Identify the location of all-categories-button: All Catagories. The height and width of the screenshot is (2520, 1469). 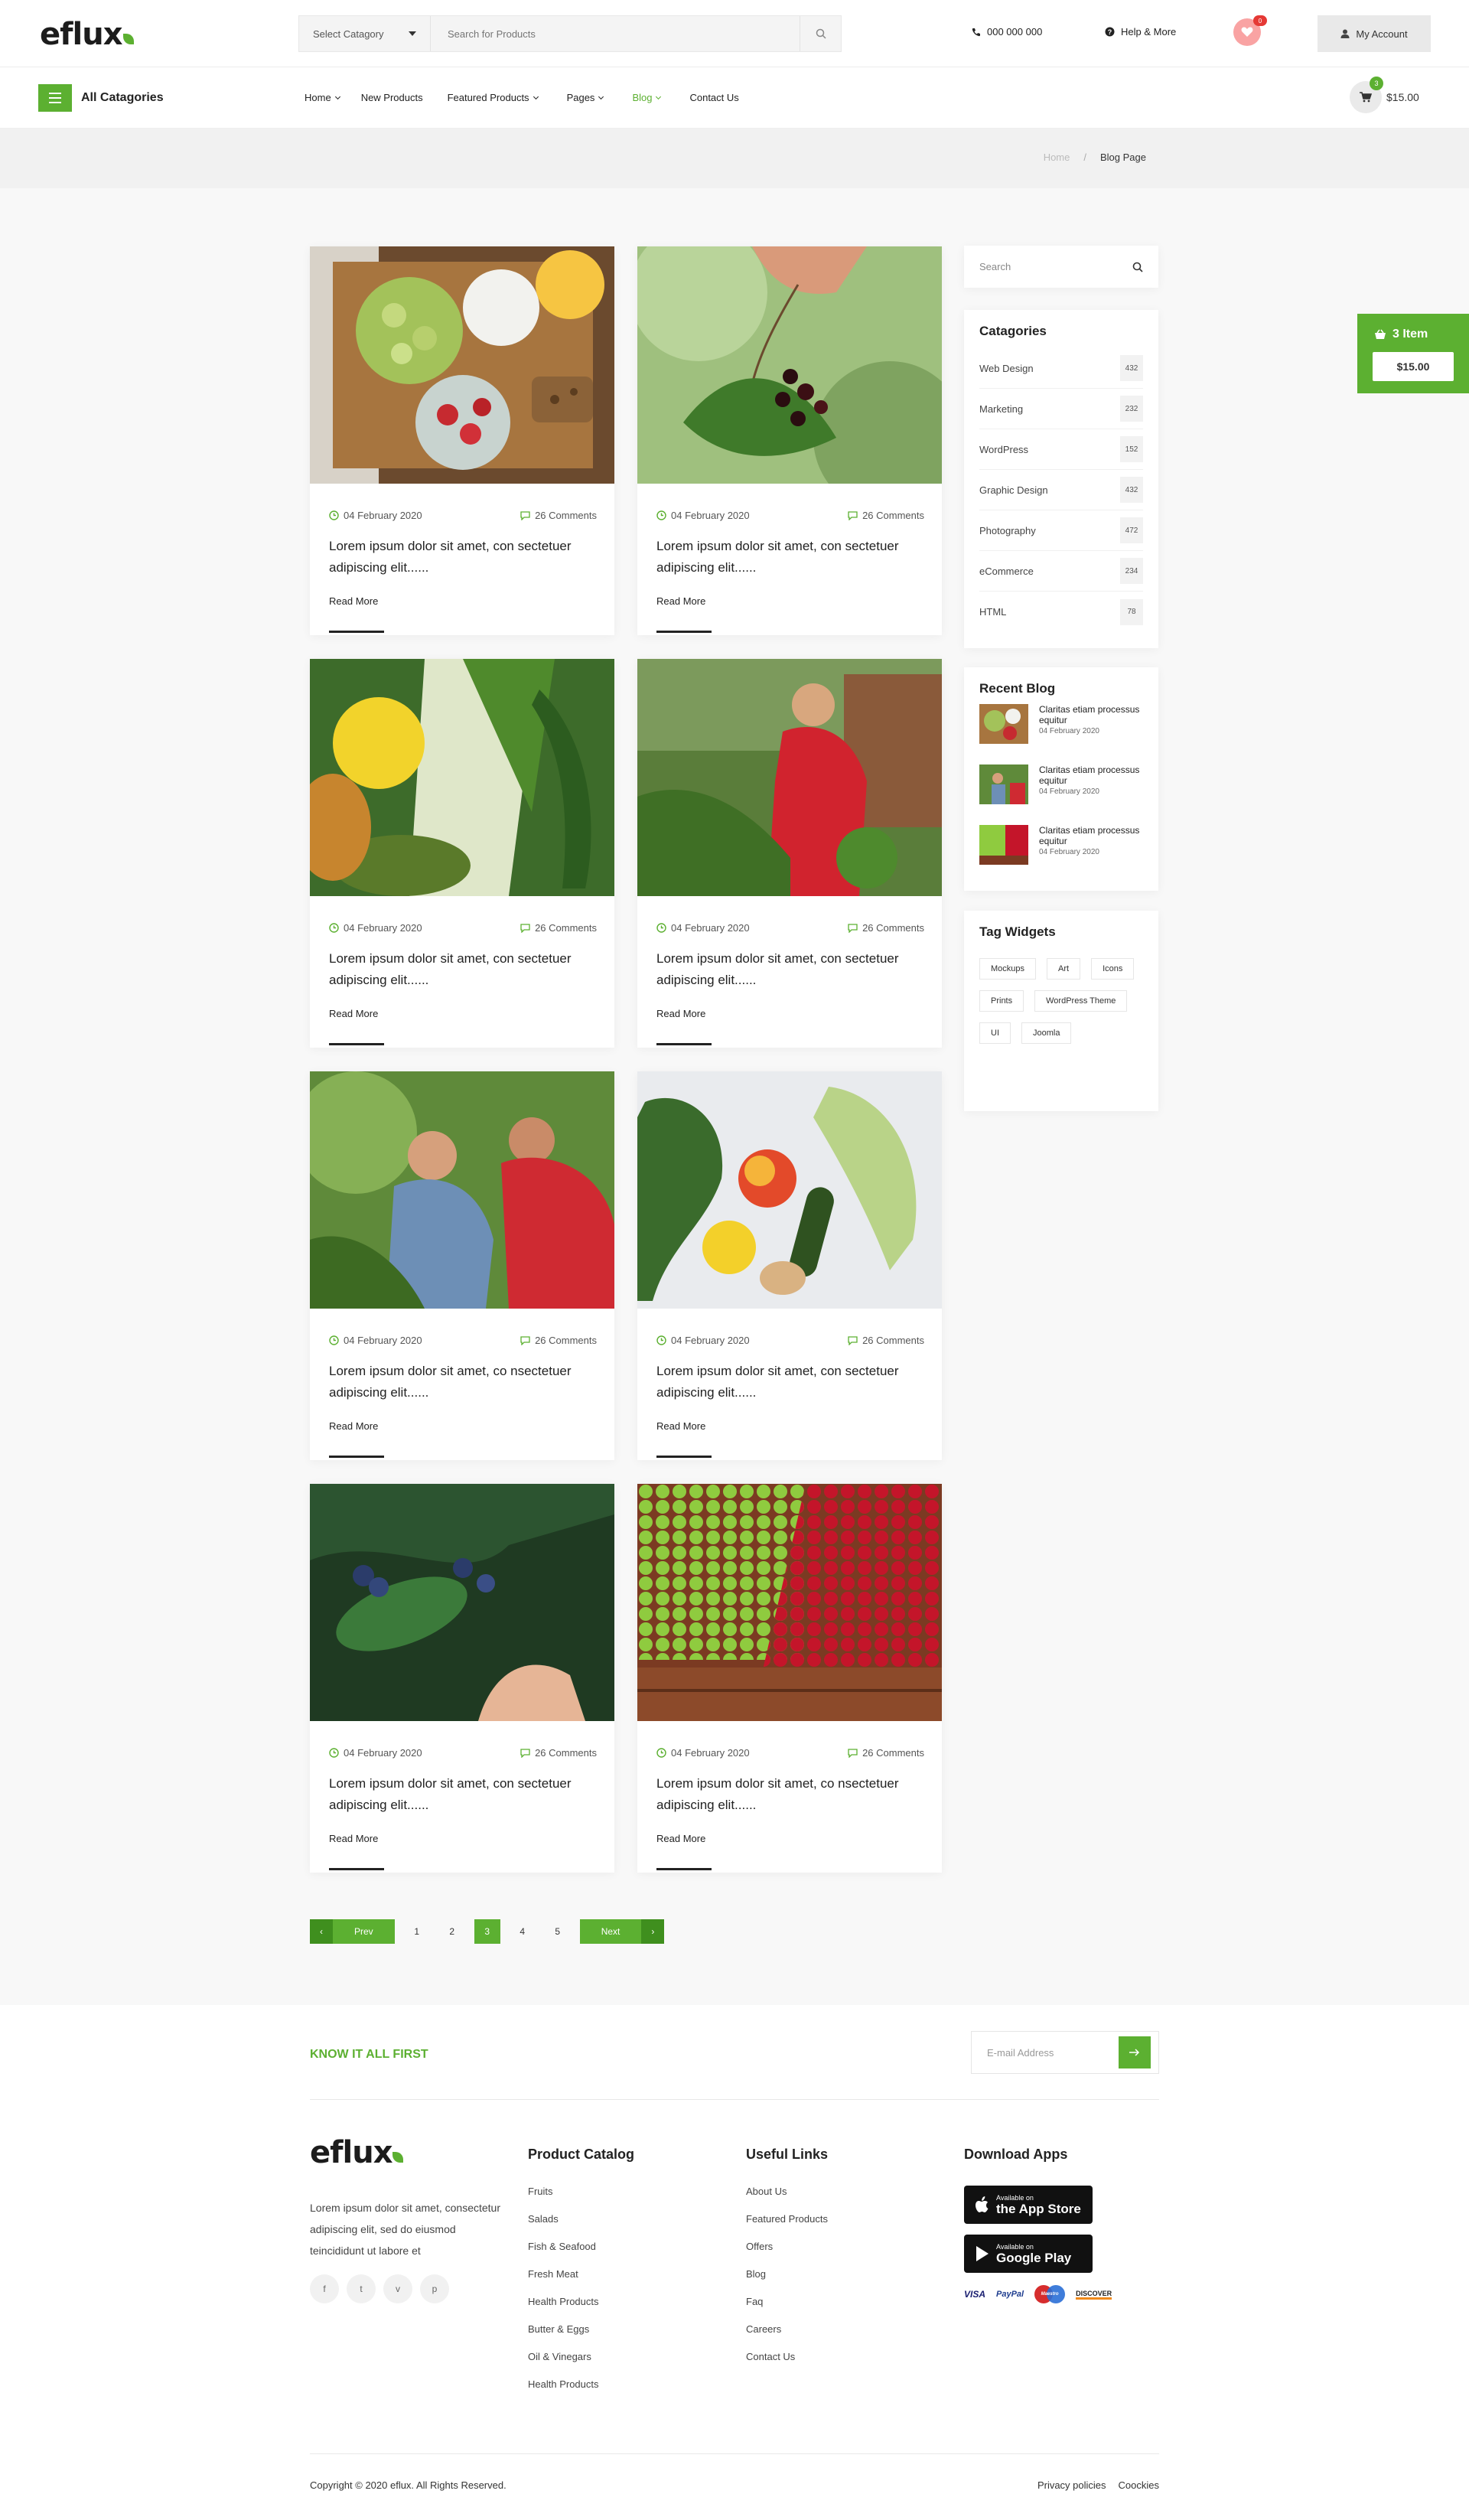
(101, 98).